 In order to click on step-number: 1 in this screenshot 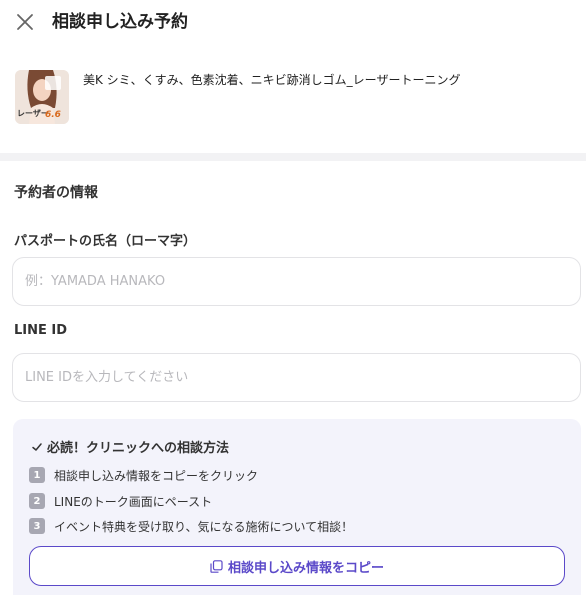, I will do `click(37, 475)`.